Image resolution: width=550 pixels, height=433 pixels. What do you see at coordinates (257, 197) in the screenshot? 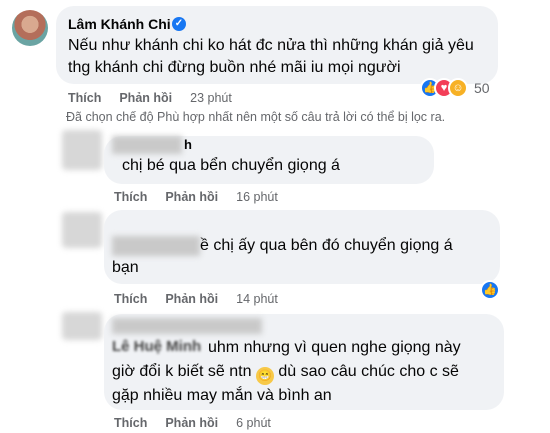
I see `timestamp: 16 phút` at bounding box center [257, 197].